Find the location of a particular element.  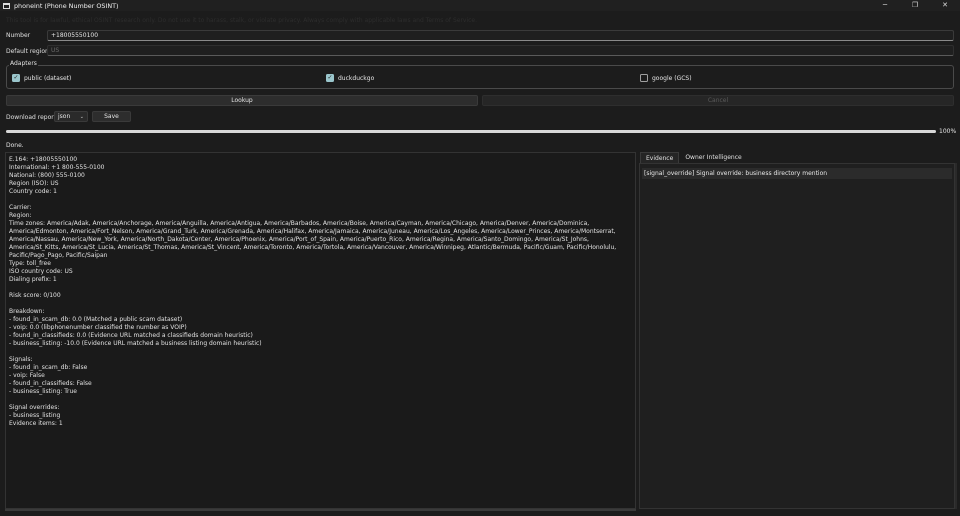

adapter-google-checkbox: google (GCS) is located at coordinates (666, 78).